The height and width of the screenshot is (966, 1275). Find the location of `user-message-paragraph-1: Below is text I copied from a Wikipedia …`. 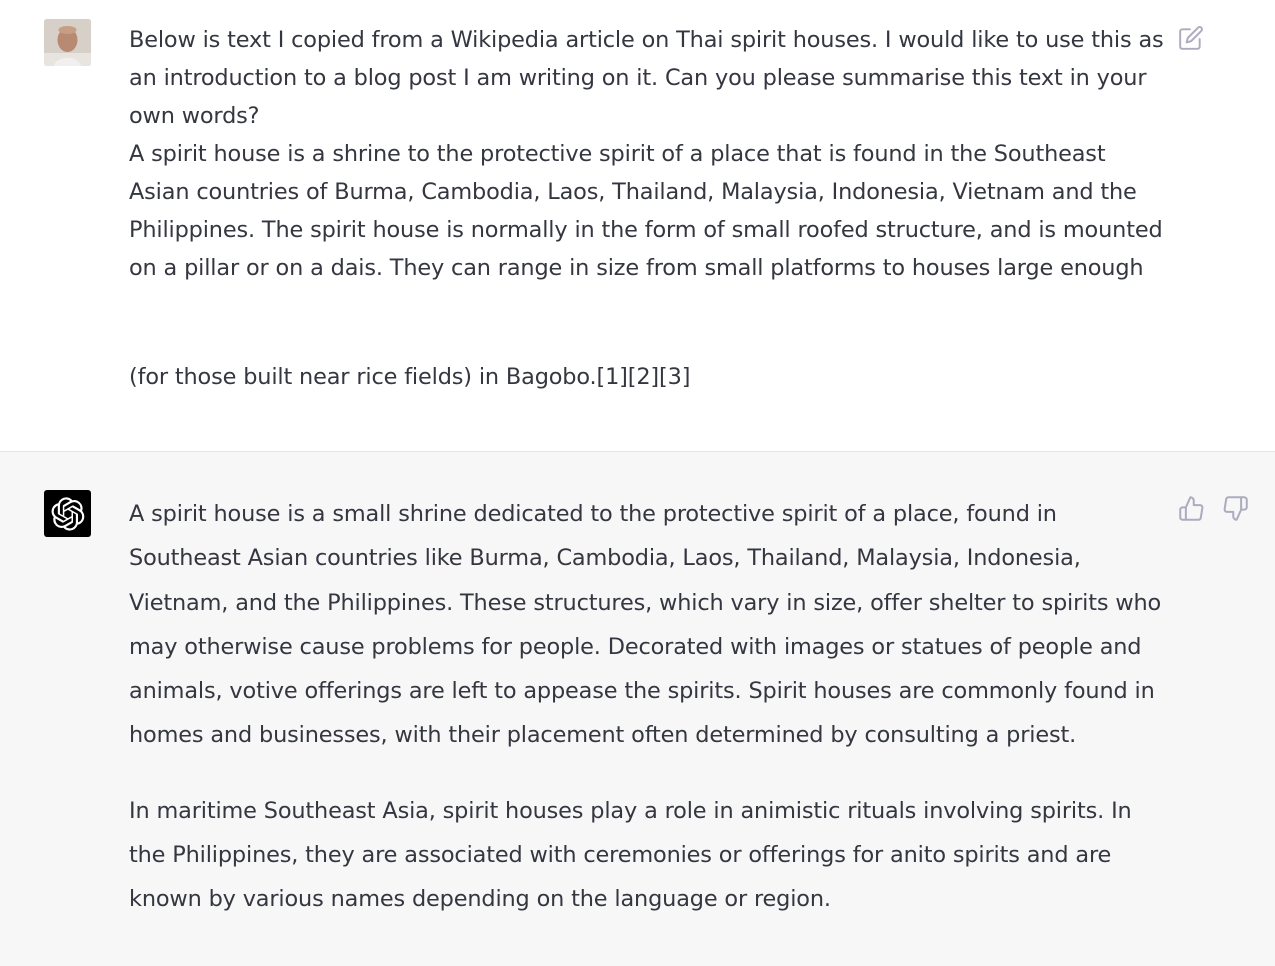

user-message-paragraph-1: Below is text I copied from a Wikipedia … is located at coordinates (646, 78).